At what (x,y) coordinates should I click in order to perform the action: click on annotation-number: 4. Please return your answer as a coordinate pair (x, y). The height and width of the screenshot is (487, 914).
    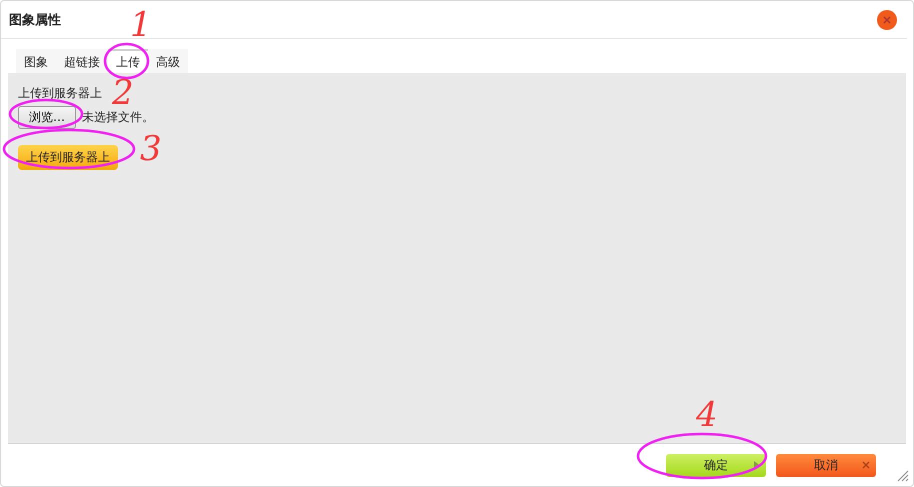
    Looking at the image, I should click on (707, 415).